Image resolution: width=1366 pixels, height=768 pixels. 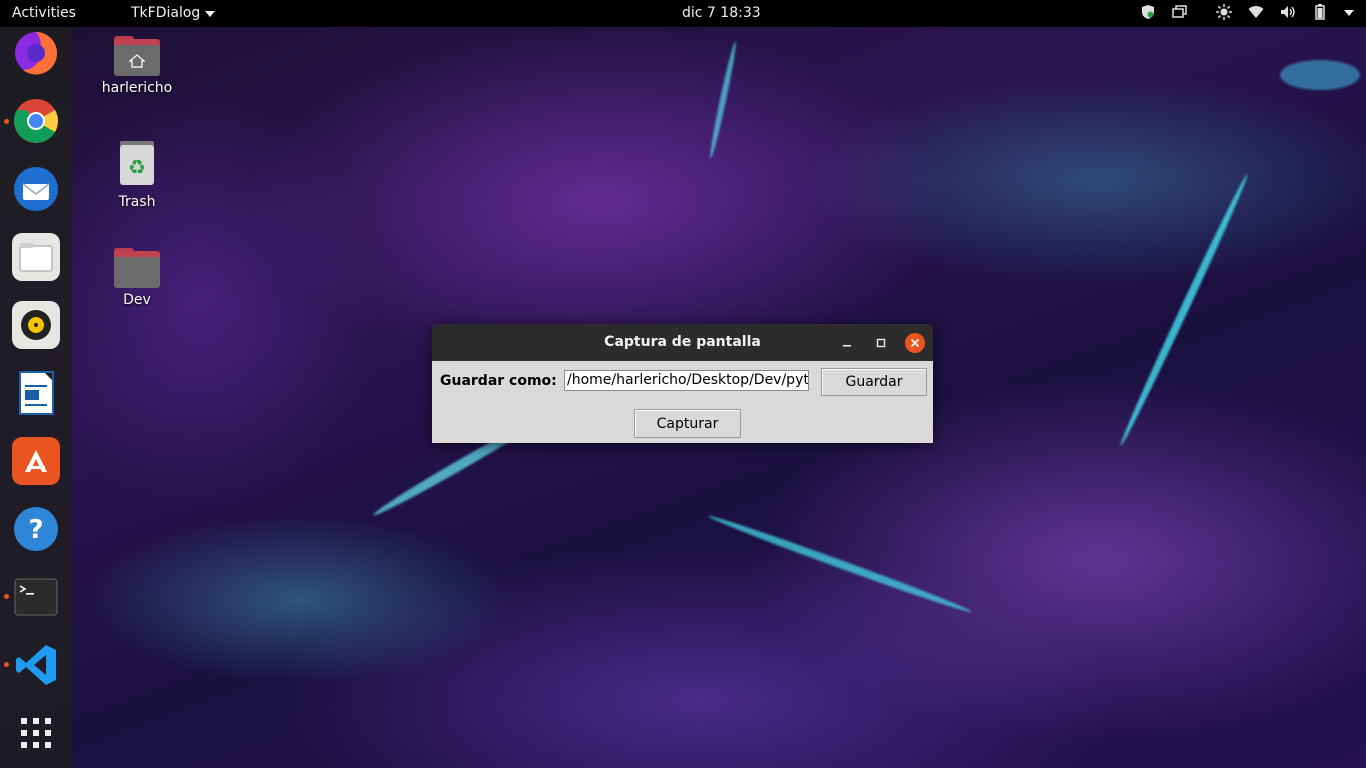 What do you see at coordinates (137, 202) in the screenshot?
I see `desktop-icon-label: Trash` at bounding box center [137, 202].